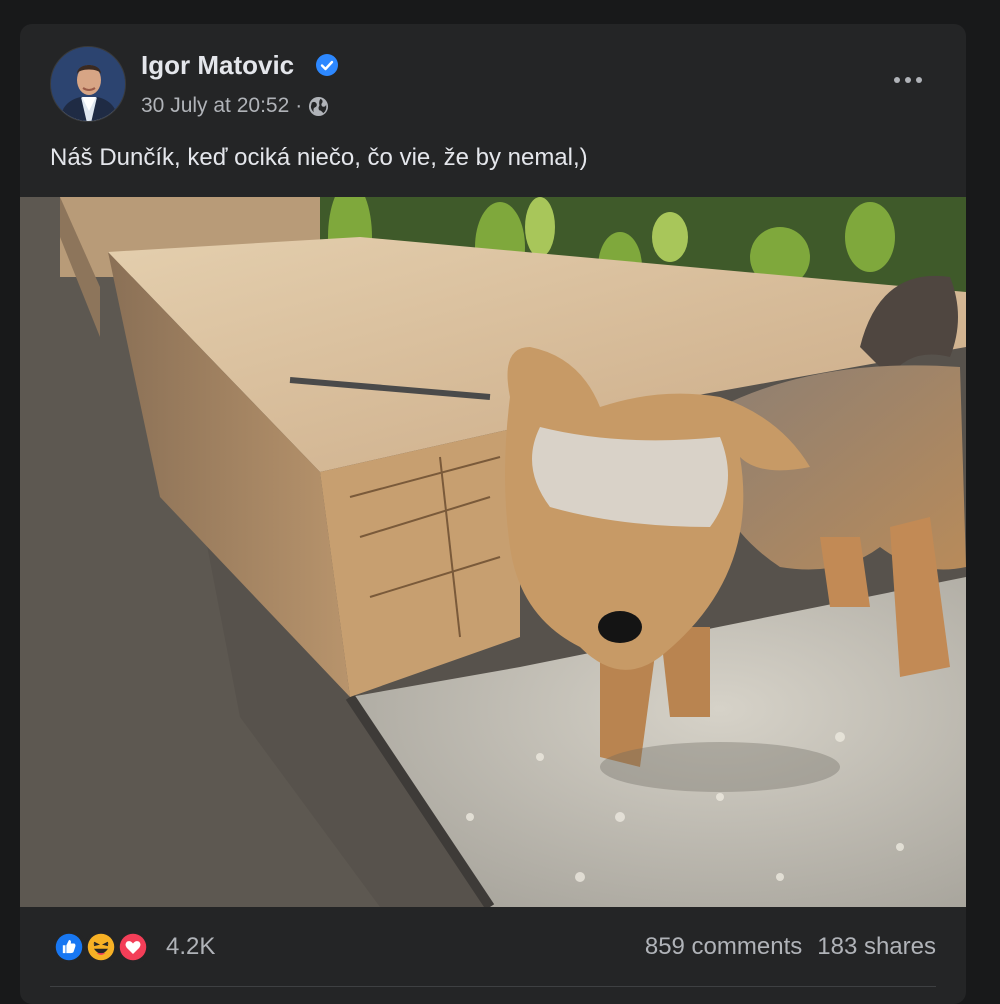 The height and width of the screenshot is (1004, 1000). I want to click on comments-link: 859 comments, so click(723, 947).